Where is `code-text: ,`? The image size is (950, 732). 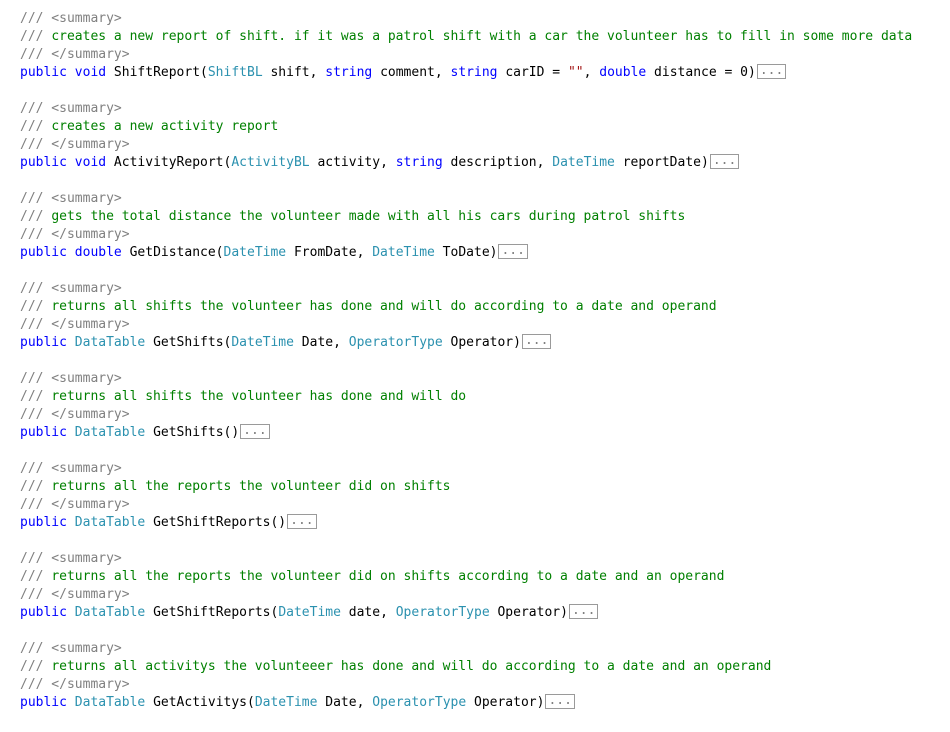 code-text: , is located at coordinates (591, 72).